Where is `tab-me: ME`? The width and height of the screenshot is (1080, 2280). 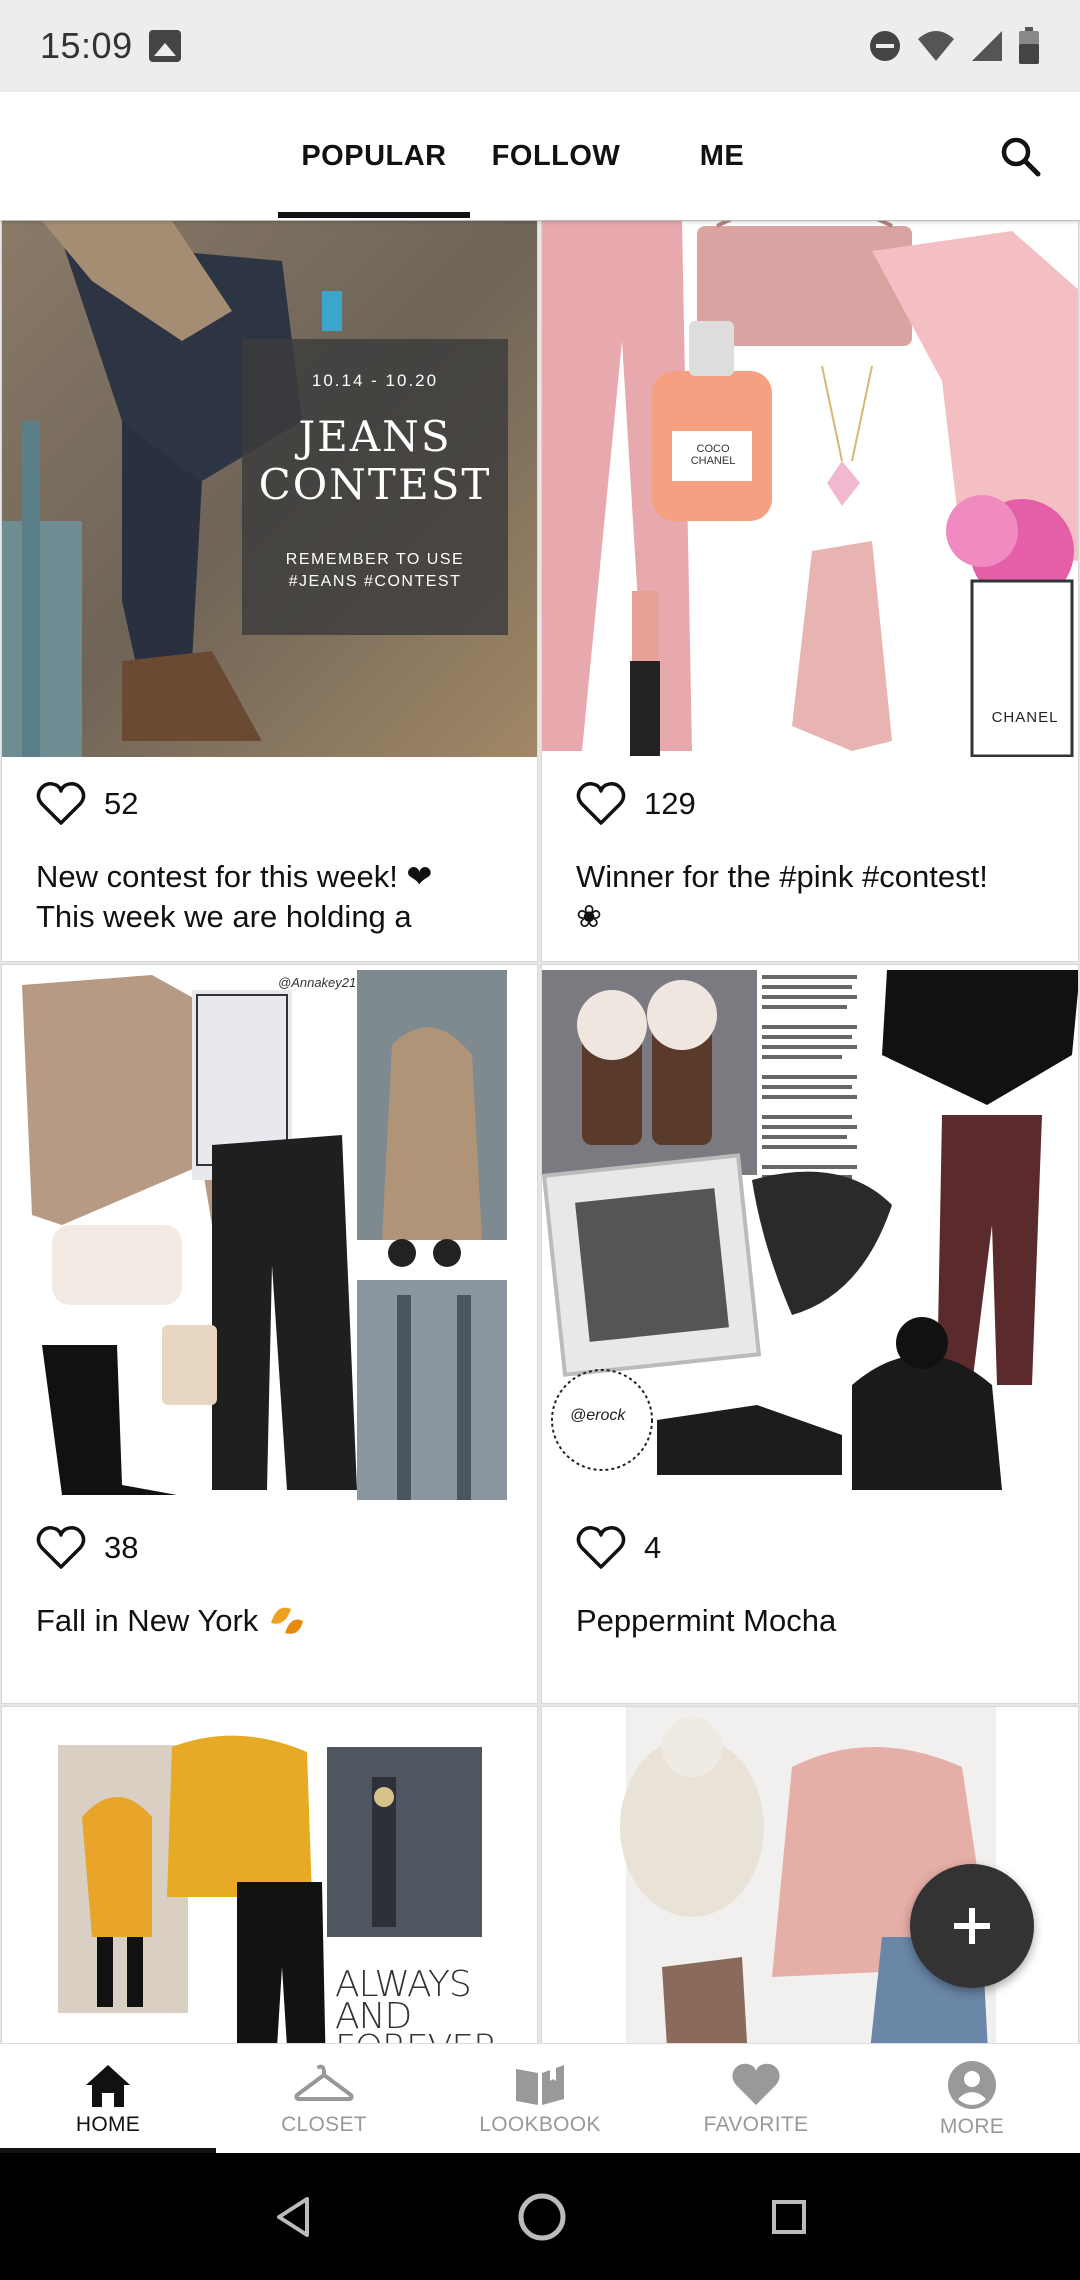 tab-me: ME is located at coordinates (722, 156).